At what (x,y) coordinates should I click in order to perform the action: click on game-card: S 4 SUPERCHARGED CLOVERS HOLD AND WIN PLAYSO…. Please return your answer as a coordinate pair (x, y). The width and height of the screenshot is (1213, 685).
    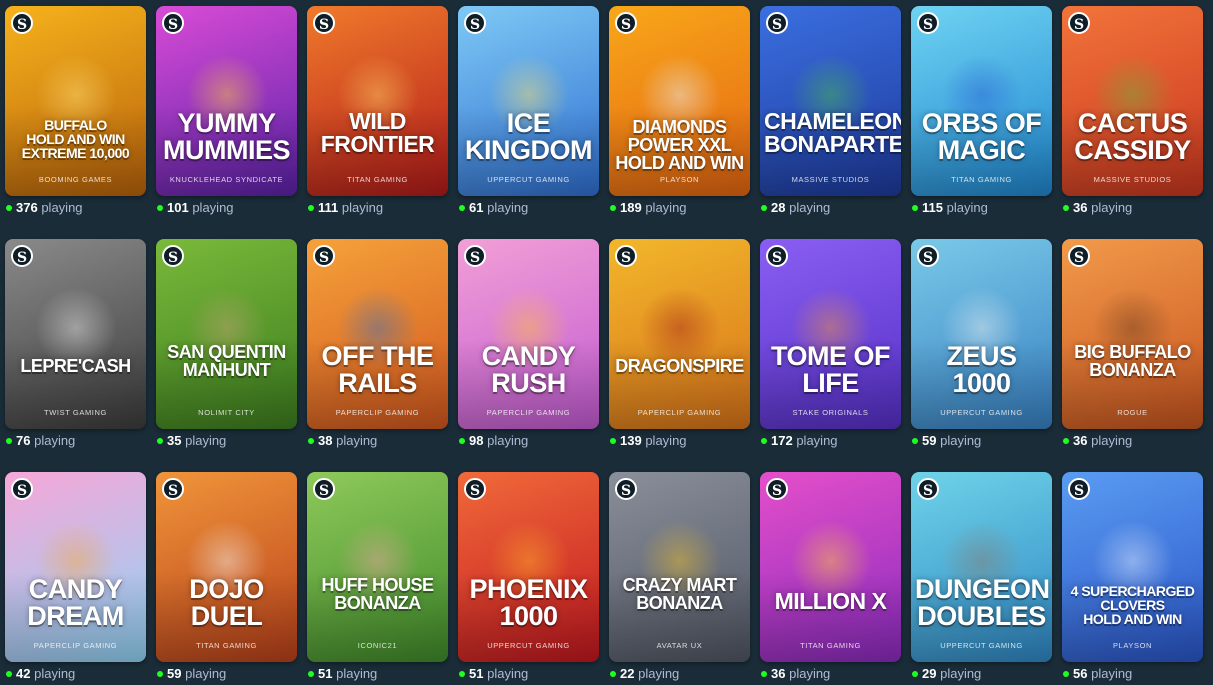
    Looking at the image, I should click on (1132, 567).